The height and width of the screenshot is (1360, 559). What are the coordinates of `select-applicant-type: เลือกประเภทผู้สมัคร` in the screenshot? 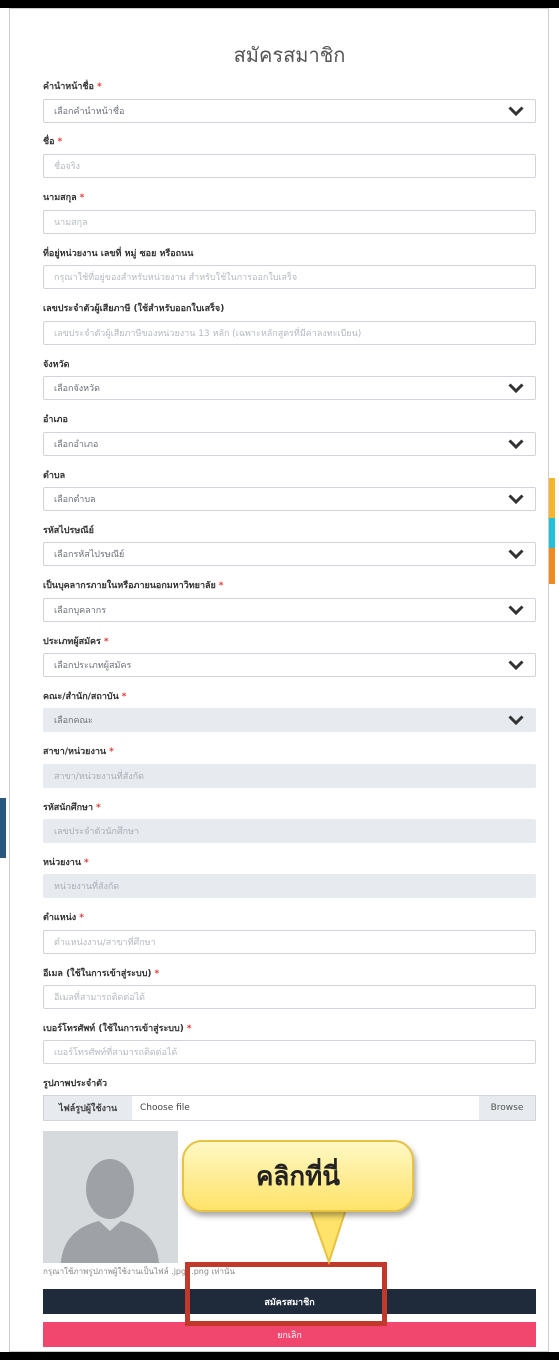 It's located at (289, 665).